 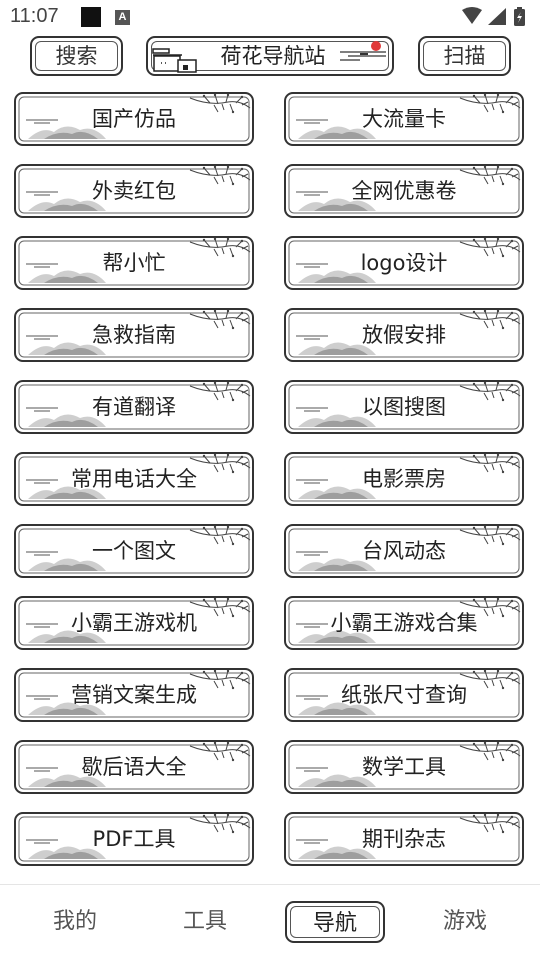 I want to click on wifi-icon, so click(x=472, y=15).